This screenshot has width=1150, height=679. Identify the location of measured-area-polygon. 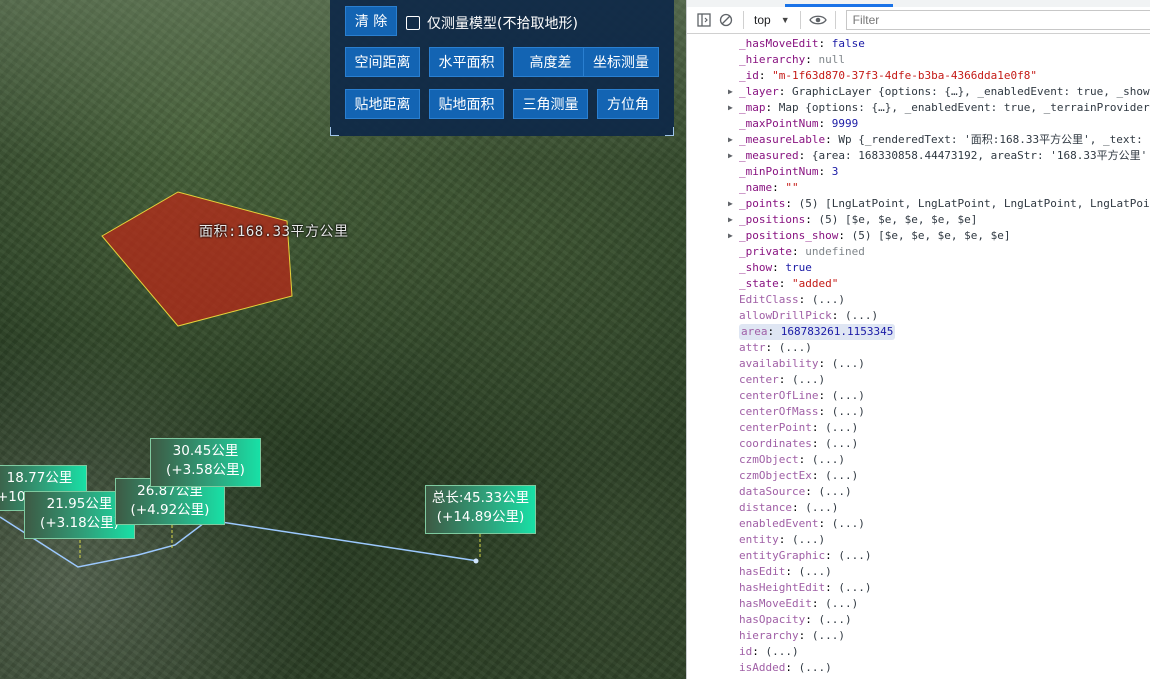
(197, 259).